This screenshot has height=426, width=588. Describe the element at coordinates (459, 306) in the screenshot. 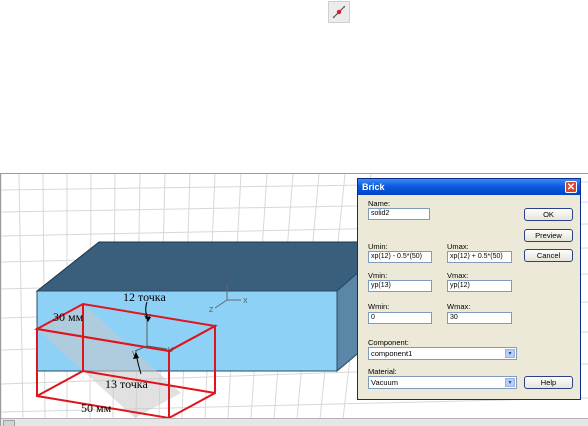

I see `wmax-label: Wmax:` at that location.